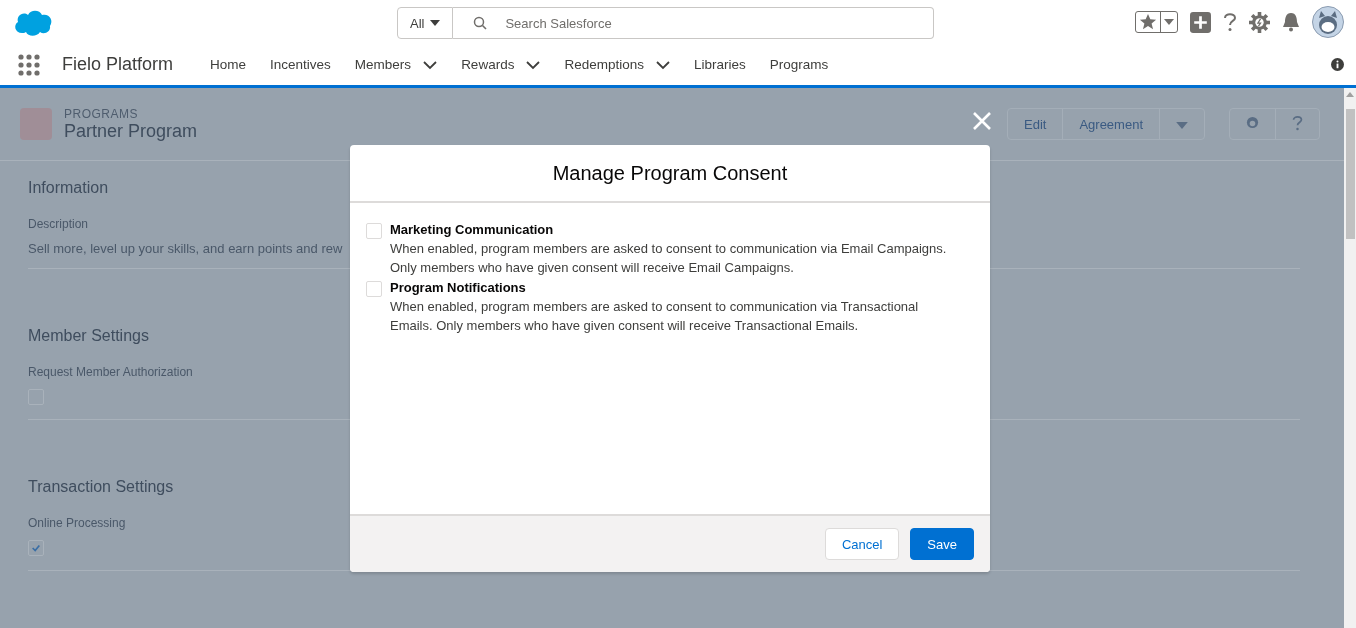  Describe the element at coordinates (1291, 22) in the screenshot. I see `notifications-bell-icon` at that location.